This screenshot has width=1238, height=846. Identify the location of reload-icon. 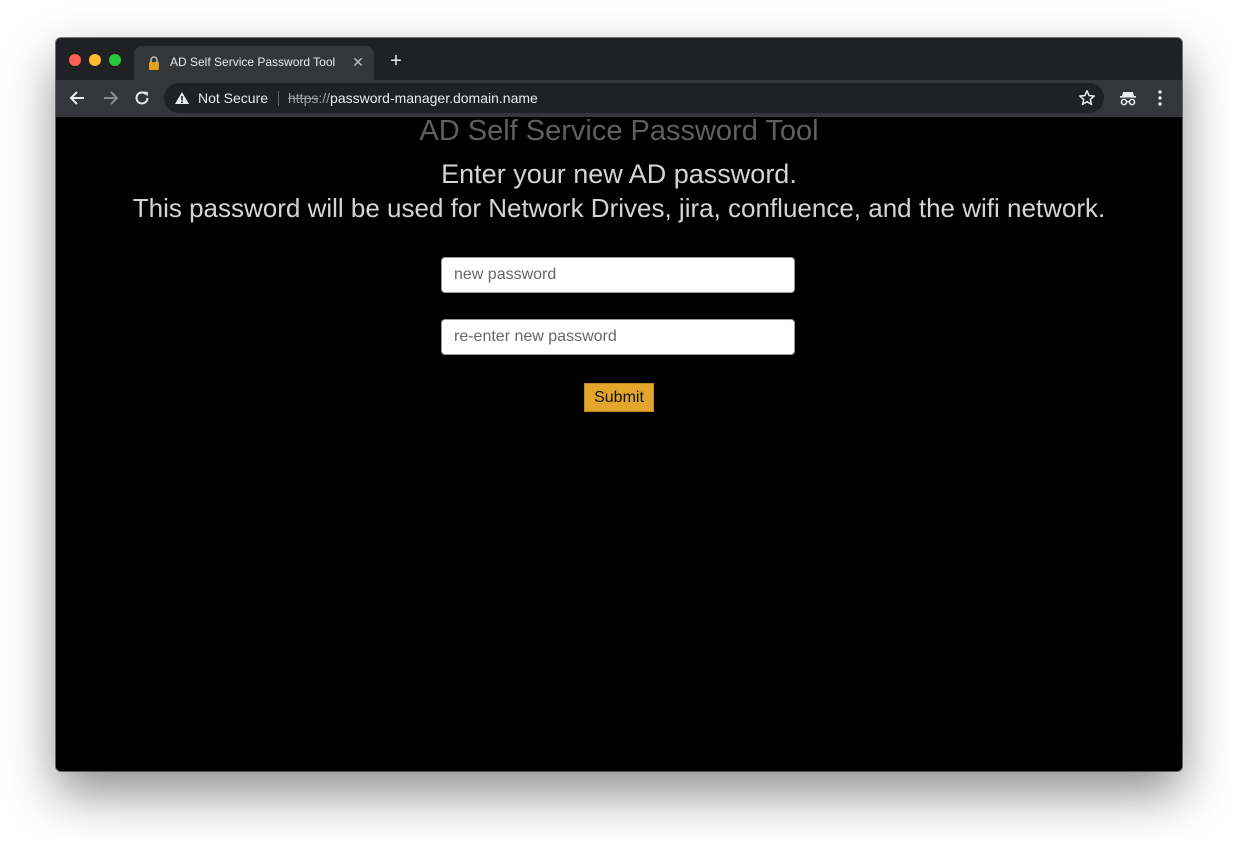
(142, 98).